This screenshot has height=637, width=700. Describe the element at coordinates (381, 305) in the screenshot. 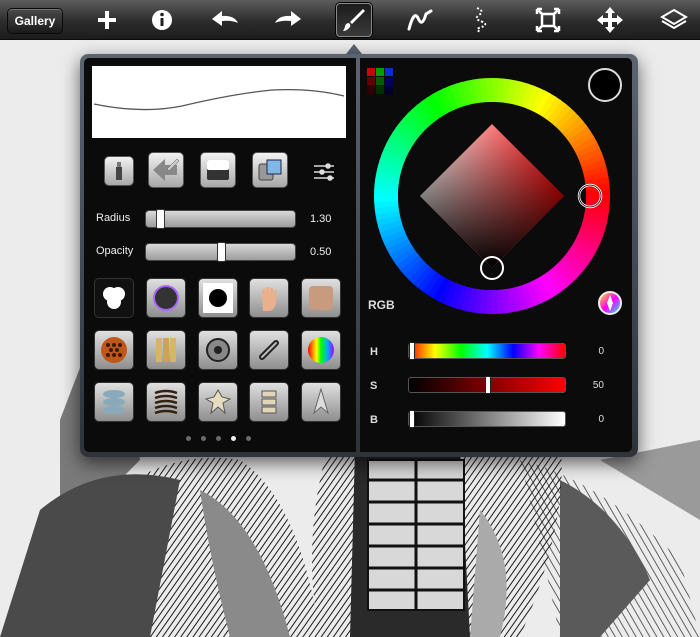

I see `color-mode-label: RGB` at that location.